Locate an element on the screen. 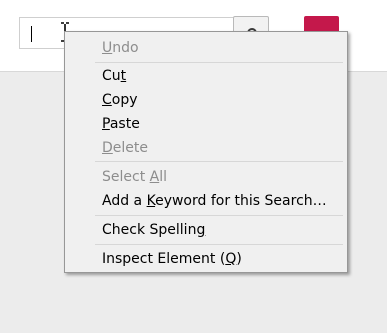 The image size is (387, 333). menu-item-undo: Undo is located at coordinates (120, 48).